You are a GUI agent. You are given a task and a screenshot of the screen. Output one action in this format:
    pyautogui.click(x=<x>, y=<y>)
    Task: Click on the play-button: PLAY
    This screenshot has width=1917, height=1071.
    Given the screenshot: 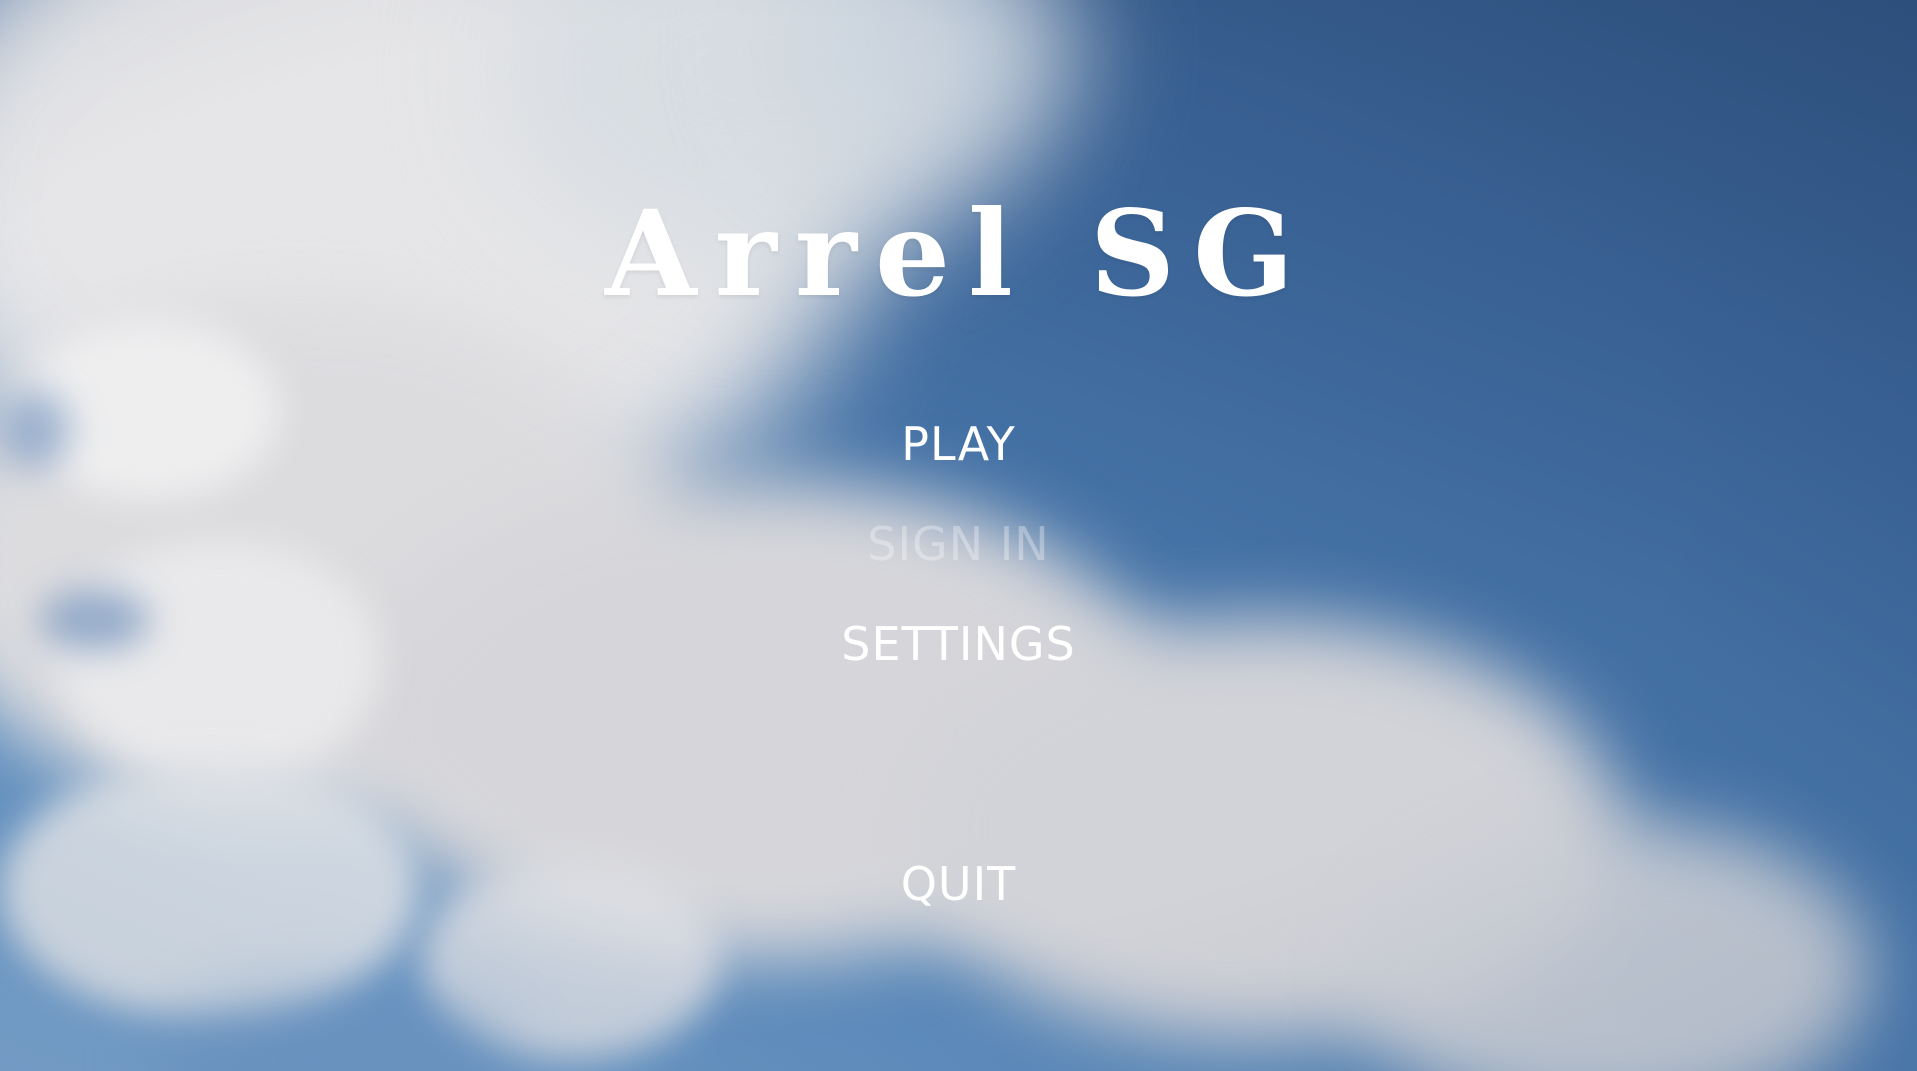 What is the action you would take?
    pyautogui.click(x=958, y=444)
    